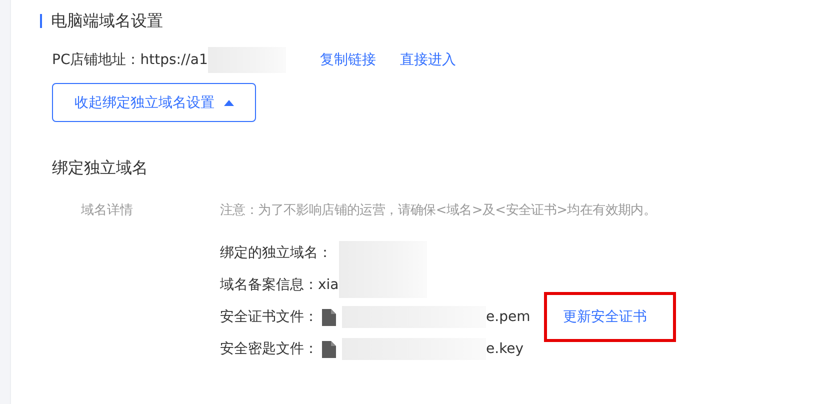 Image resolution: width=837 pixels, height=404 pixels. What do you see at coordinates (107, 21) in the screenshot?
I see `section-title: 电脑端域名设置` at bounding box center [107, 21].